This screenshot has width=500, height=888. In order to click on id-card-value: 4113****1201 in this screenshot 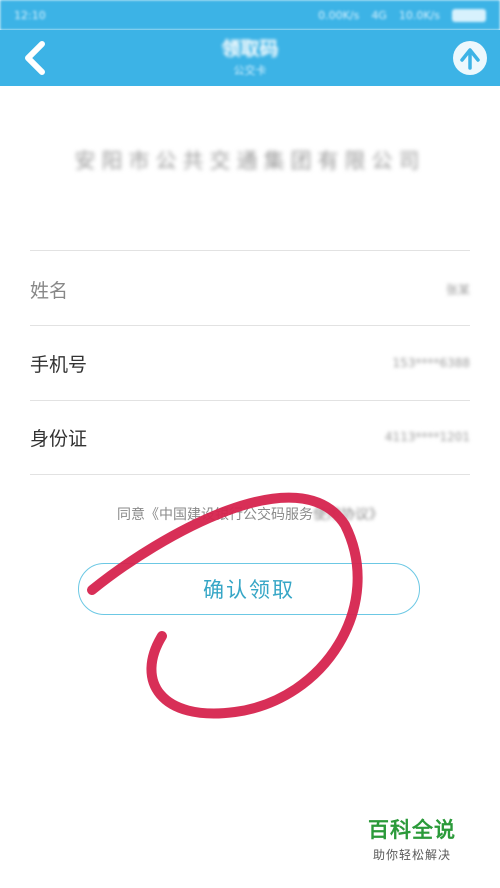, I will do `click(427, 437)`.